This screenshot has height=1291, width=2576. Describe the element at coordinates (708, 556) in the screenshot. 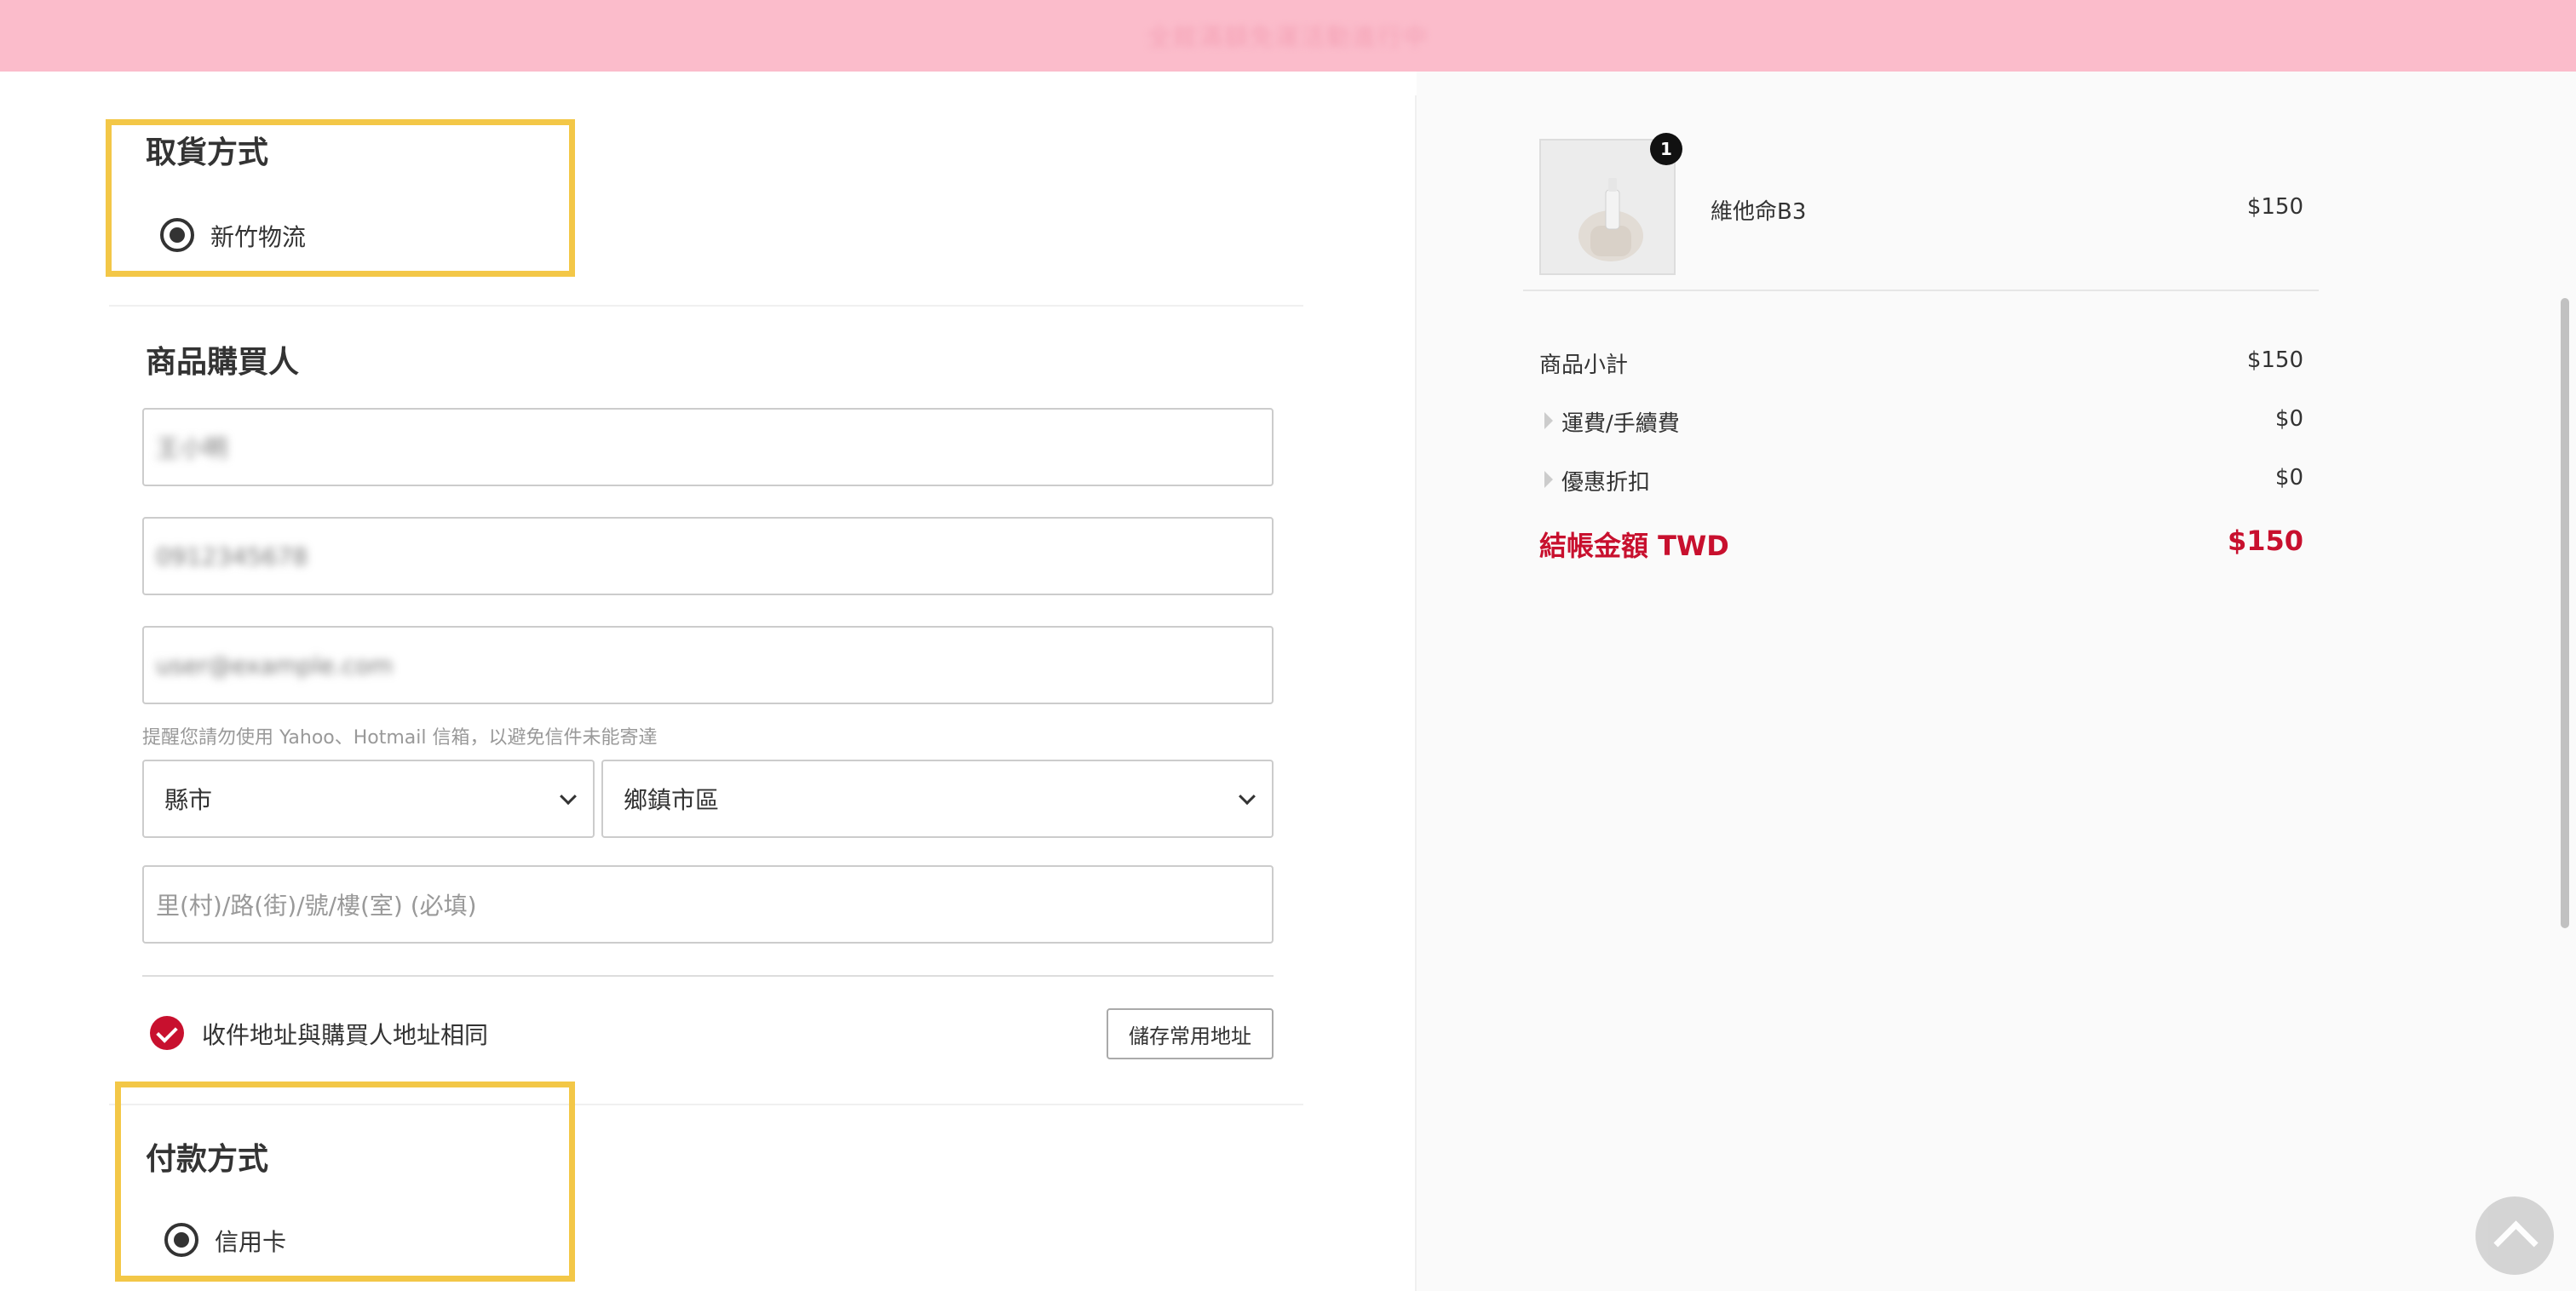

I see `buyer-phone-field: 0912345678` at that location.